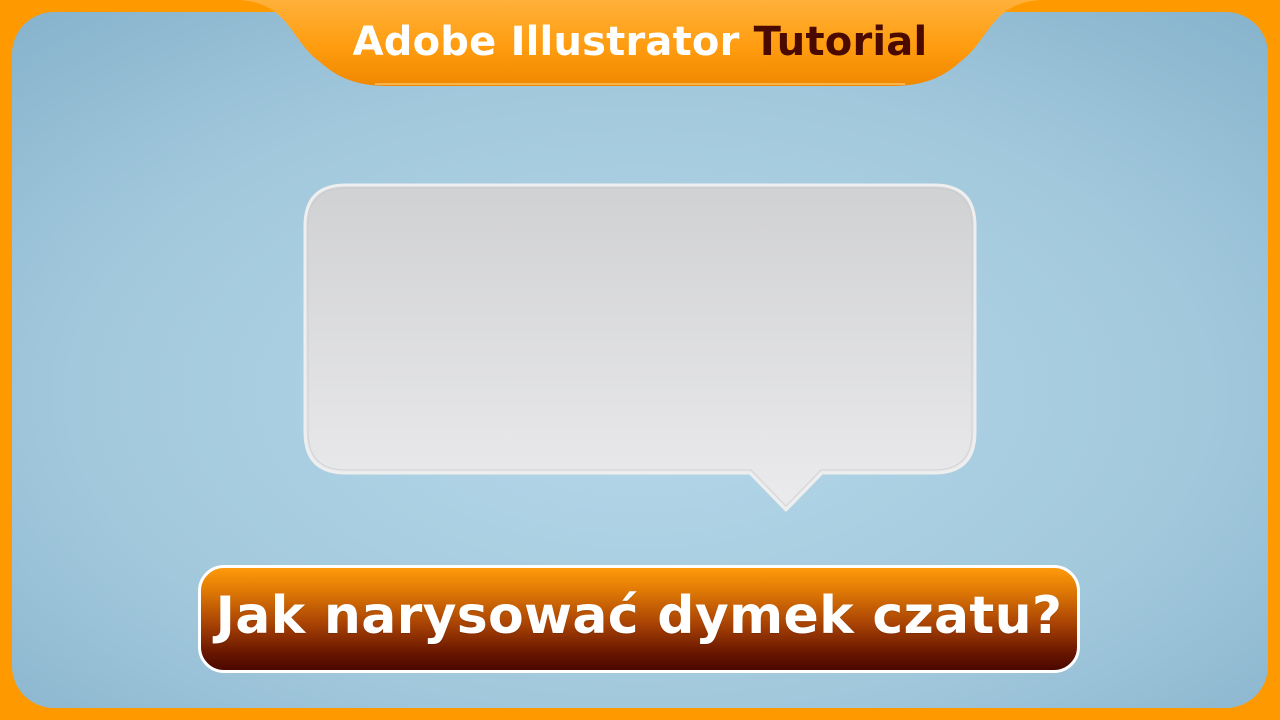 The height and width of the screenshot is (720, 1280). I want to click on tutorial-title: Adobe Illustrator Tutorial, so click(640, 42).